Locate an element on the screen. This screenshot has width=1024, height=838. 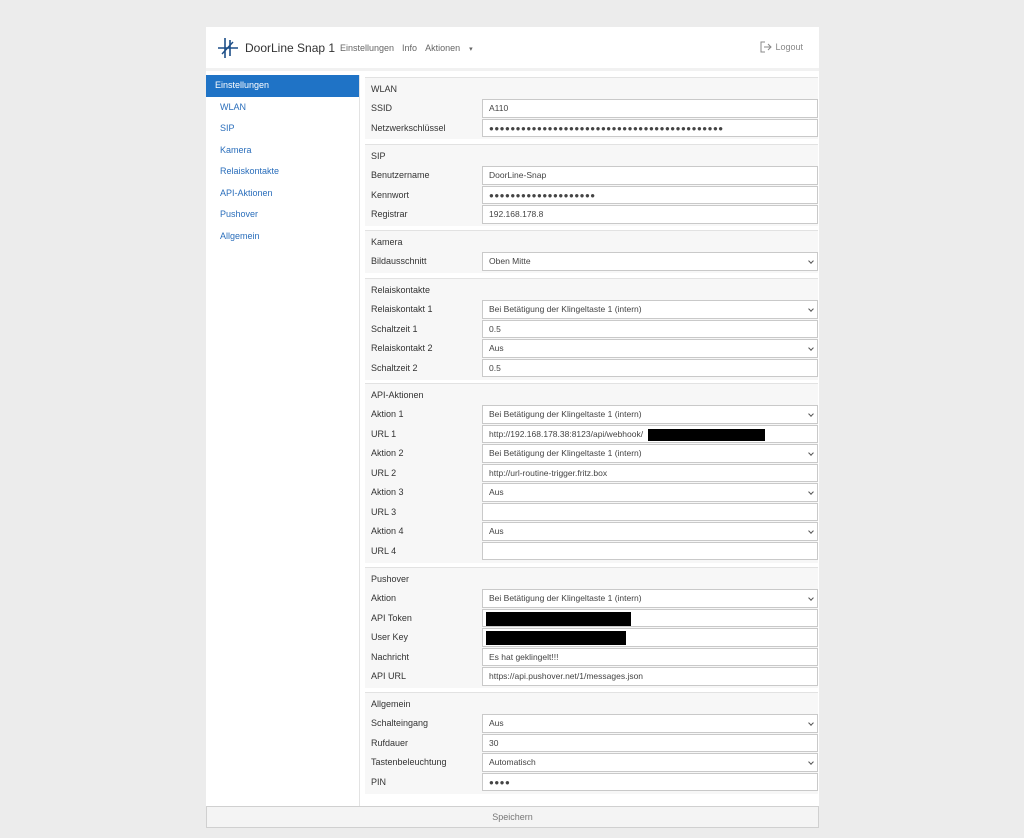
api-action2-label: Aktion 2 is located at coordinates (387, 453).